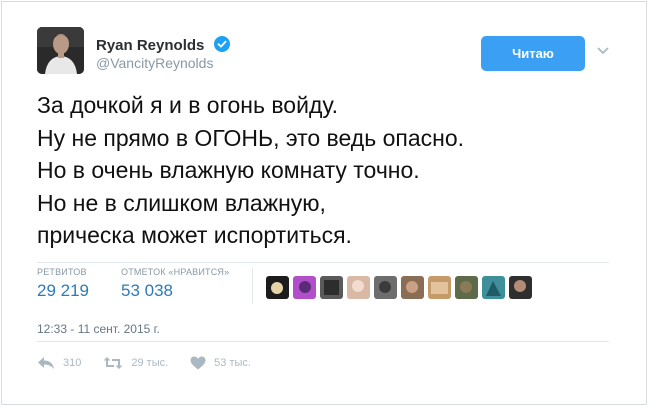 The width and height of the screenshot is (650, 408). What do you see at coordinates (175, 291) in the screenshot?
I see `likes-count: 53 038` at bounding box center [175, 291].